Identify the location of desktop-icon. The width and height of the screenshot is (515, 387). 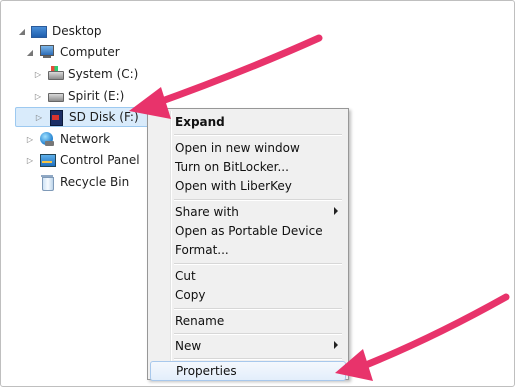
(39, 31).